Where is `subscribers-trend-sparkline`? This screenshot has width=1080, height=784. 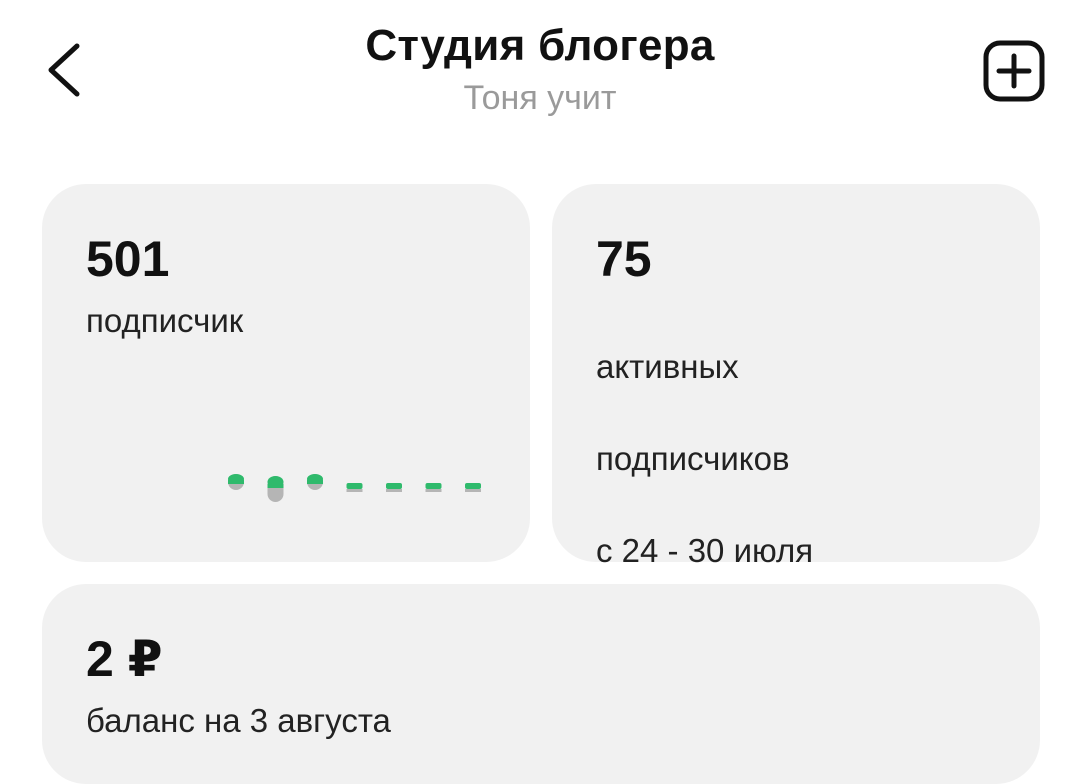 subscribers-trend-sparkline is located at coordinates (354, 488).